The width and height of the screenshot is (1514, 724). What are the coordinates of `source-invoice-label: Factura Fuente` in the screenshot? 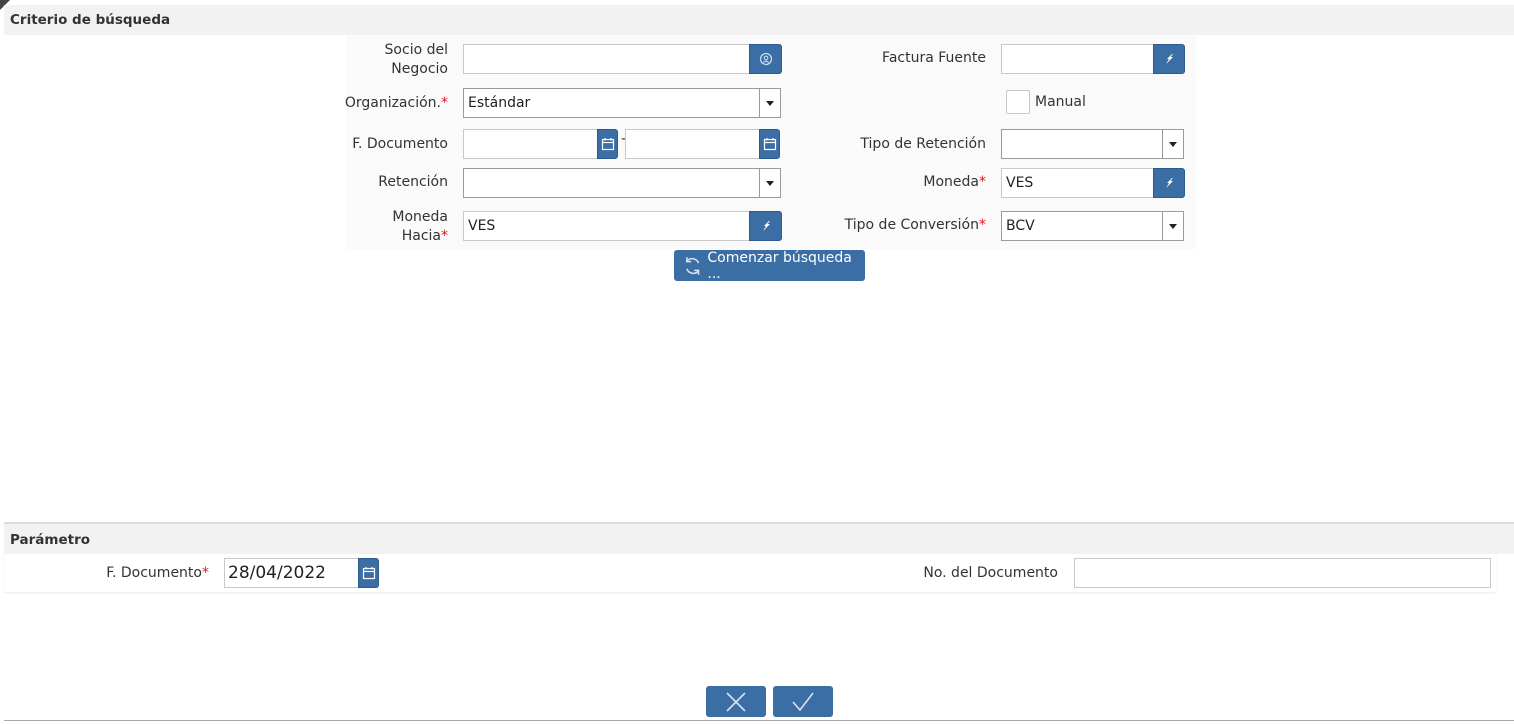 It's located at (934, 58).